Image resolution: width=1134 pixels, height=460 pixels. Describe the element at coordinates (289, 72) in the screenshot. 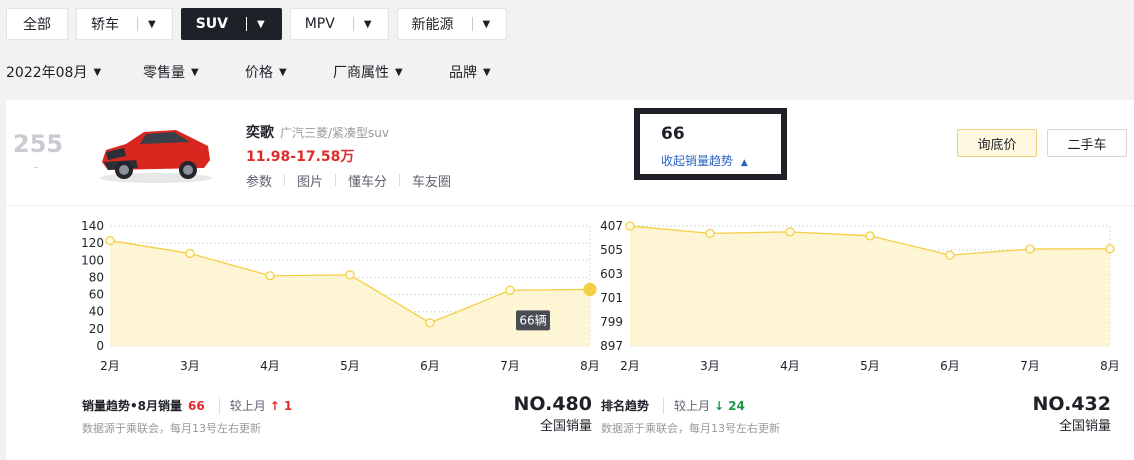

I see `filter-price: 价格 ▼` at that location.